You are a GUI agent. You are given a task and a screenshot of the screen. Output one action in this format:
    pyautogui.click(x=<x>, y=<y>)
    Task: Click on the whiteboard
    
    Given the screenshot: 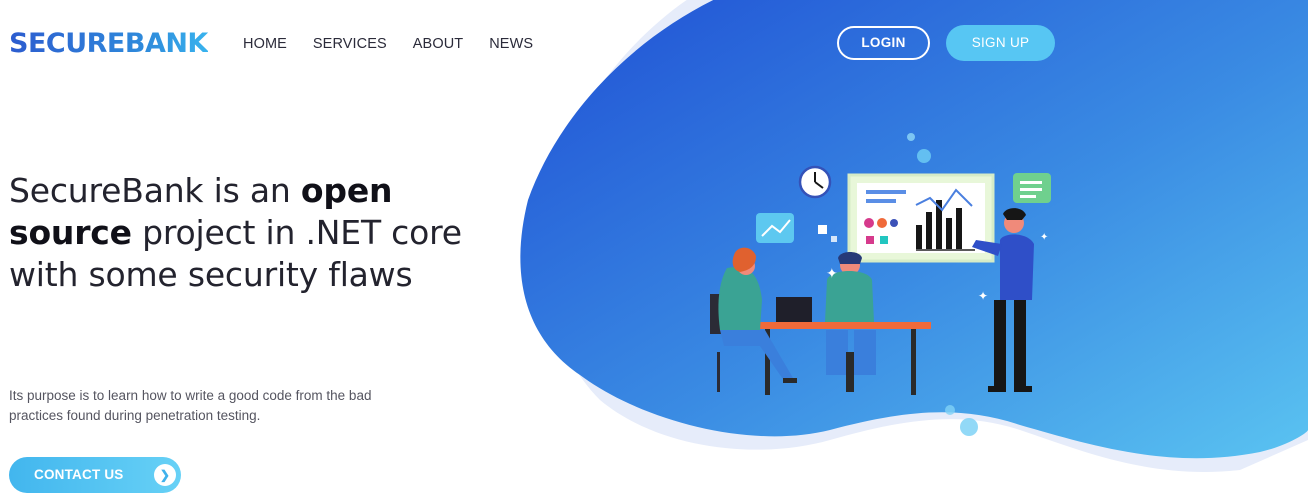 What is the action you would take?
    pyautogui.click(x=921, y=218)
    